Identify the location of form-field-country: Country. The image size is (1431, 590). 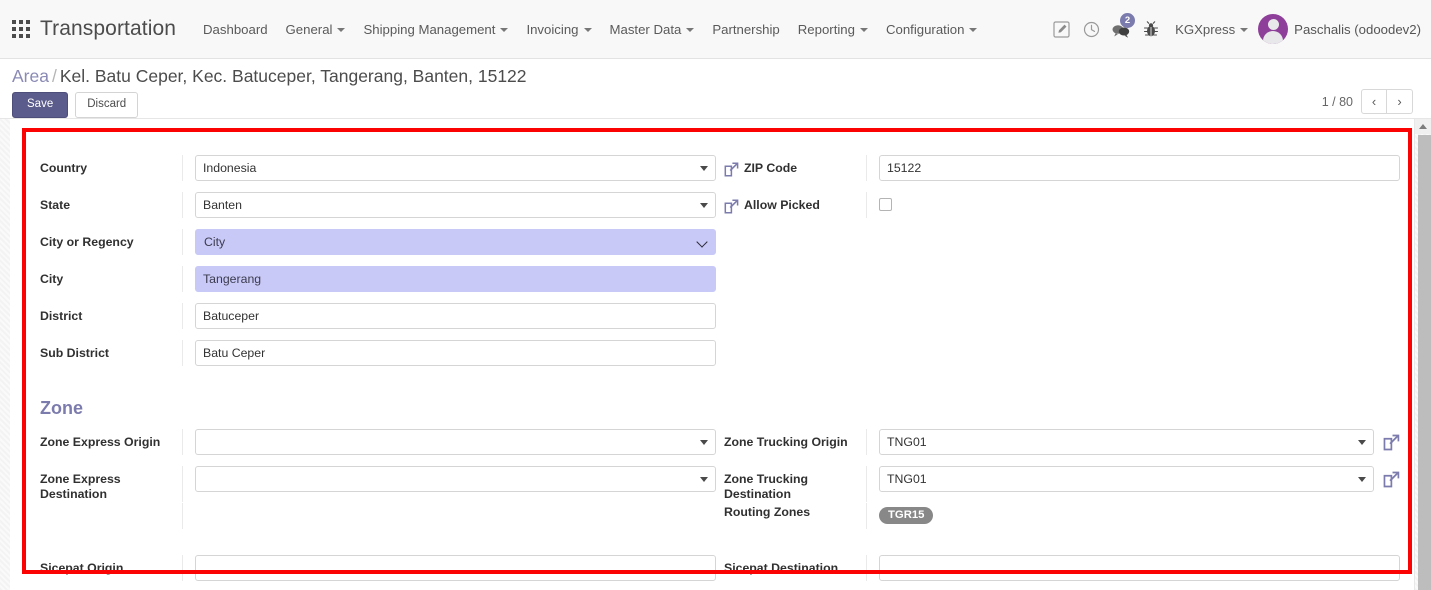
(374, 168).